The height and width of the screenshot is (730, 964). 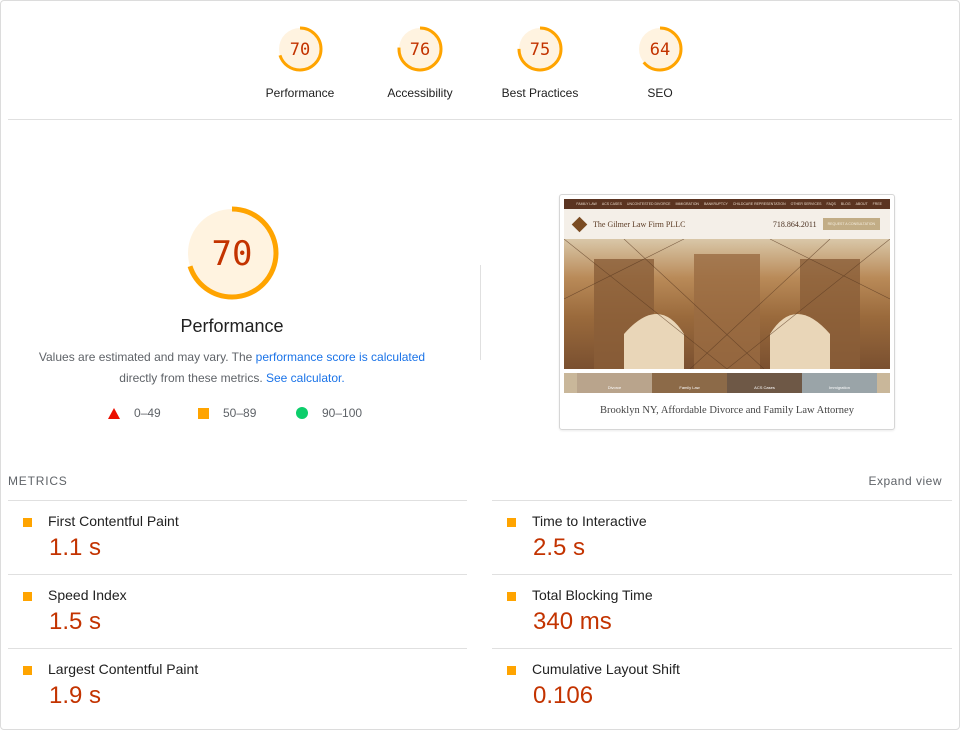 I want to click on metric-speed-index: Speed Index 1.5 s, so click(x=237, y=611).